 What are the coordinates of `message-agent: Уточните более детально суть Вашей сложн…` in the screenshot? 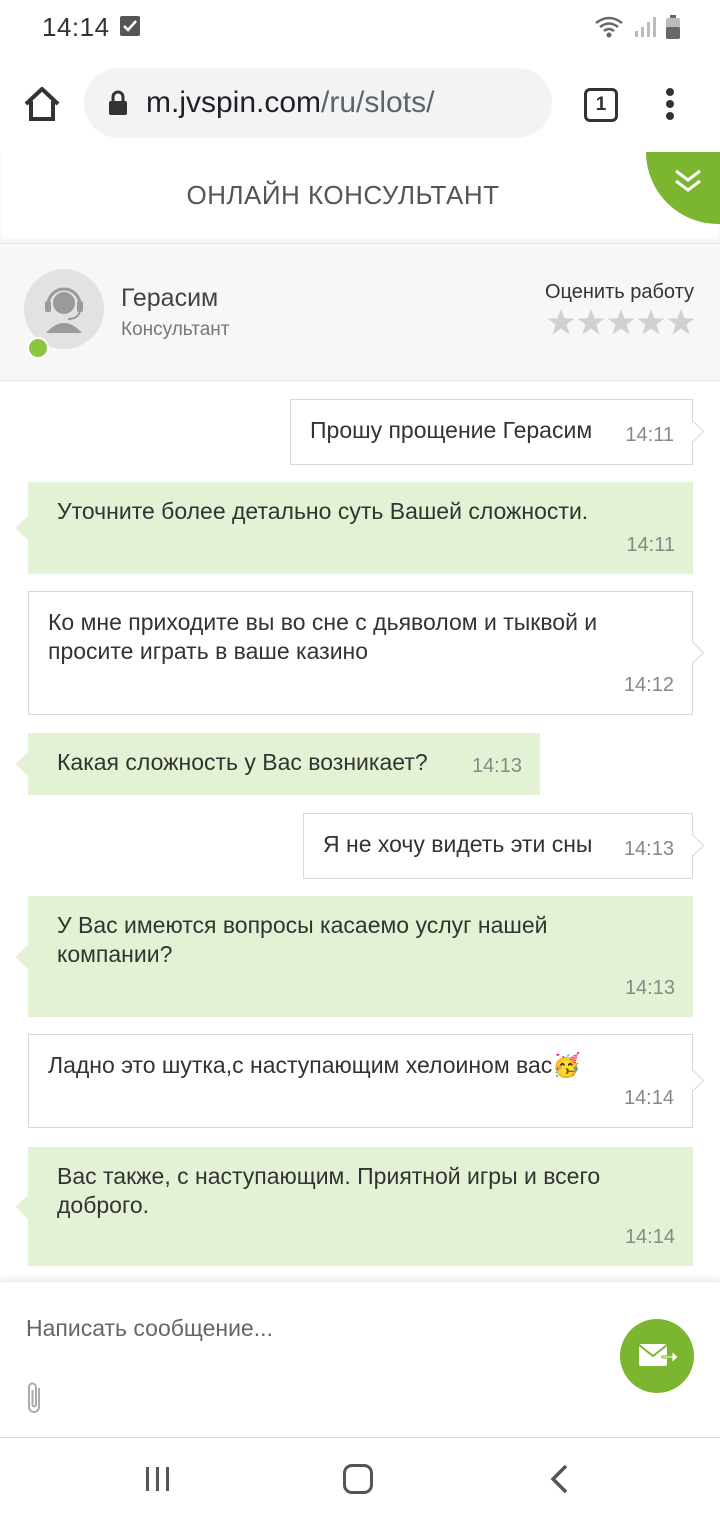 It's located at (360, 528).